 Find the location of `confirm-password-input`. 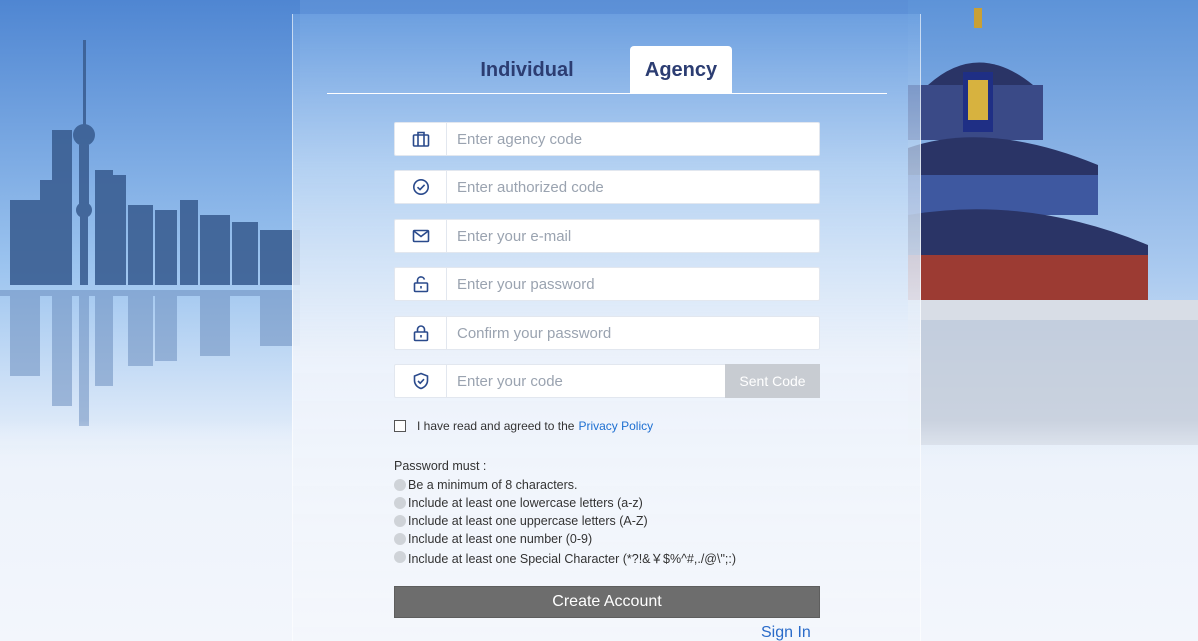

confirm-password-input is located at coordinates (607, 333).